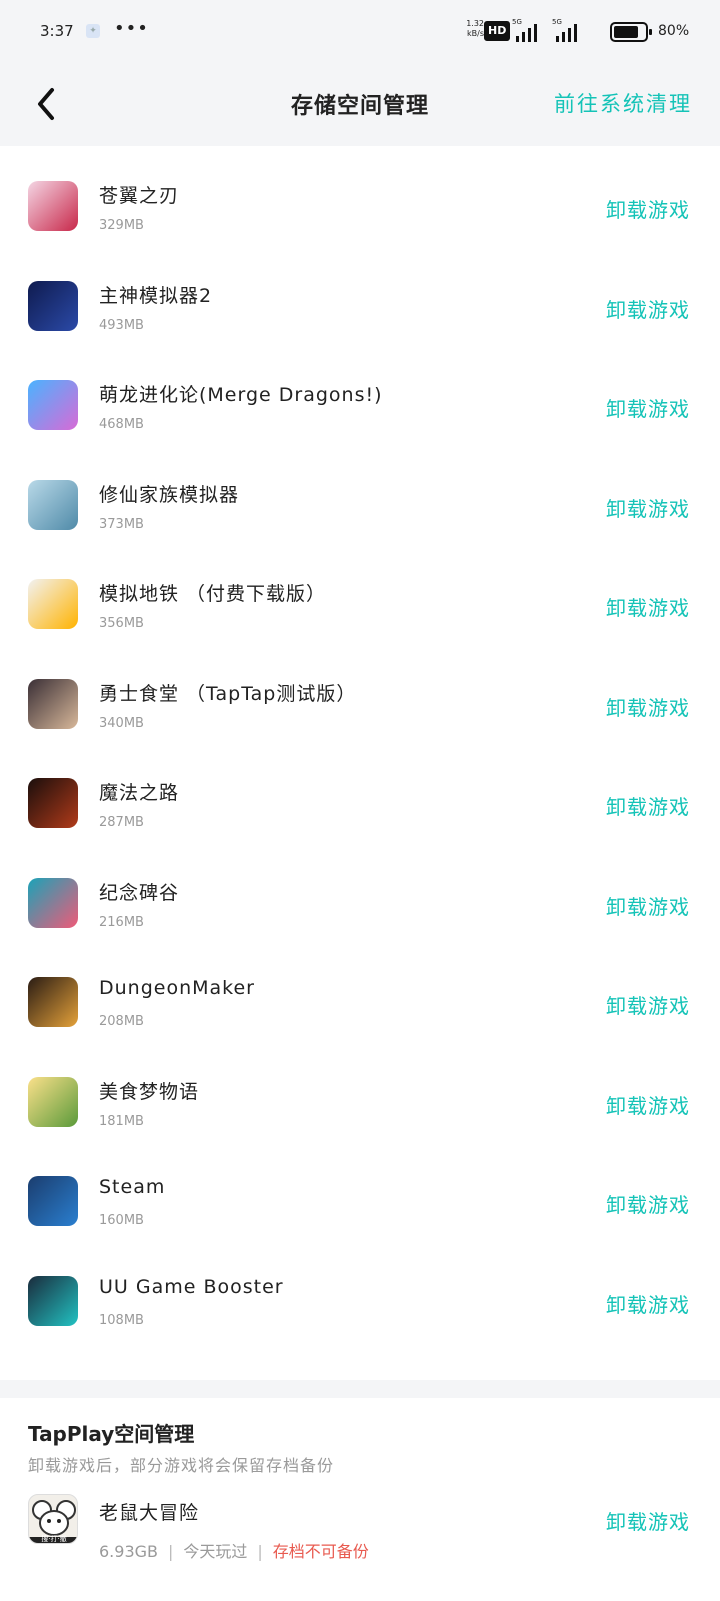  Describe the element at coordinates (149, 1092) in the screenshot. I see `game-name: 美食梦物语` at that location.